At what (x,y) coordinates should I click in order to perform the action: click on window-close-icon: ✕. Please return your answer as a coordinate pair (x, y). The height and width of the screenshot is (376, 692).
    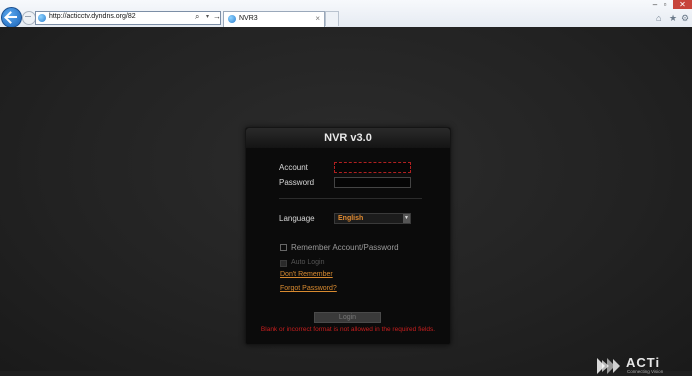
    Looking at the image, I should click on (682, 4).